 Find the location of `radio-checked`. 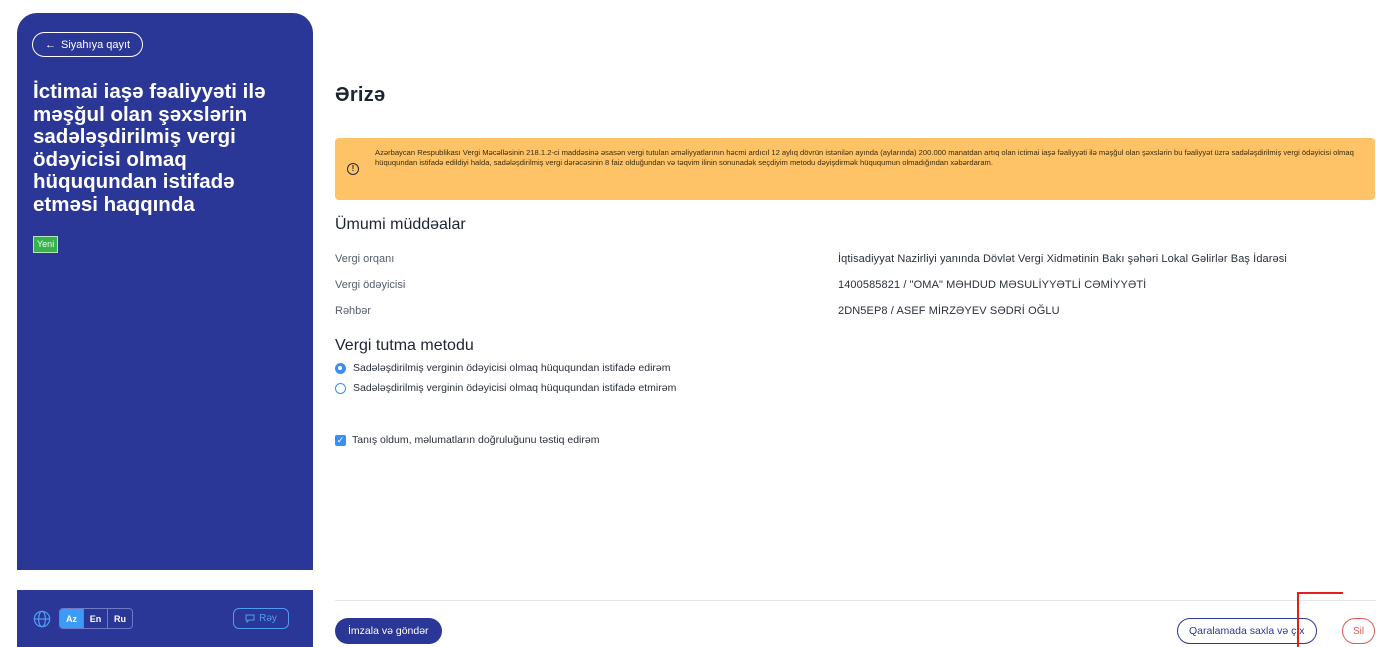

radio-checked is located at coordinates (340, 368).